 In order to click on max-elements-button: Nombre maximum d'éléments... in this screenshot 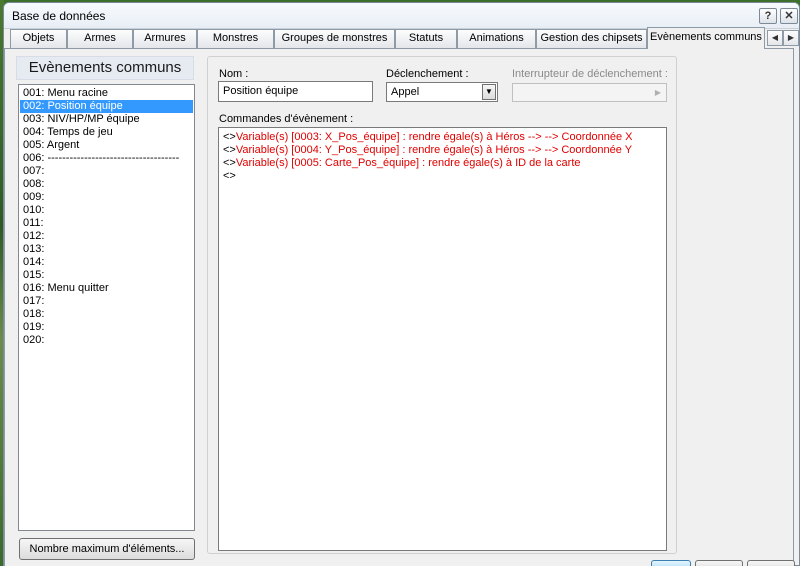, I will do `click(107, 549)`.